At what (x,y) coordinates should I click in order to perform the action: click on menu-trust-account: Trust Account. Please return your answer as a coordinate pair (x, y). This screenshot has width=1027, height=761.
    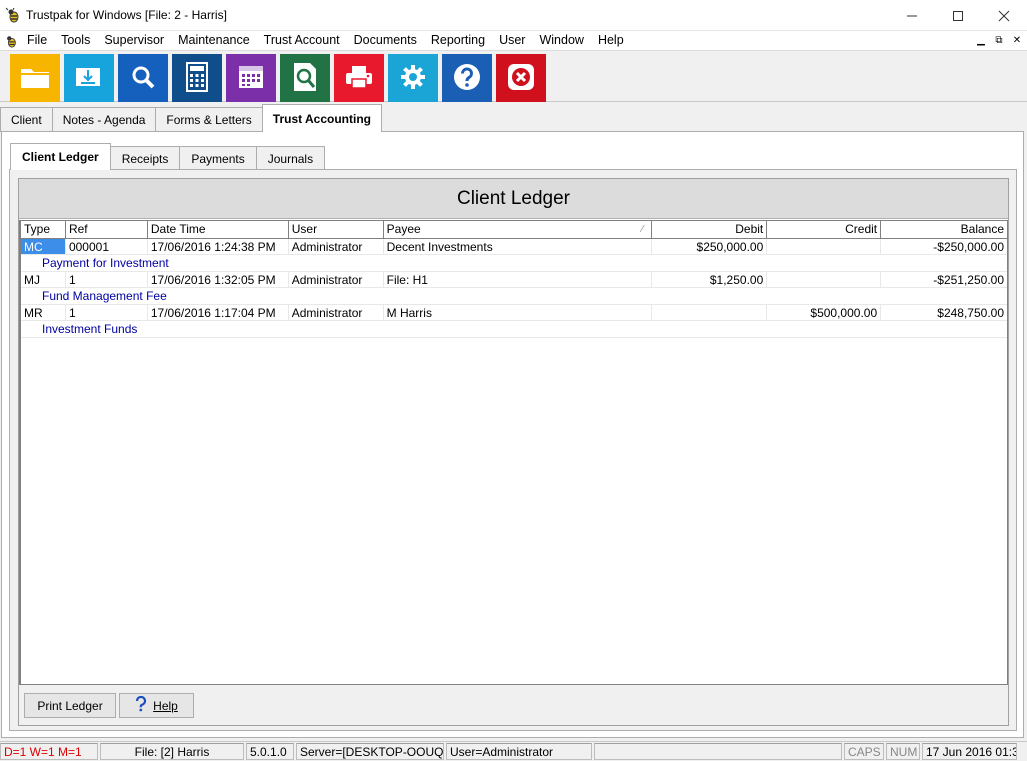
    Looking at the image, I should click on (302, 40).